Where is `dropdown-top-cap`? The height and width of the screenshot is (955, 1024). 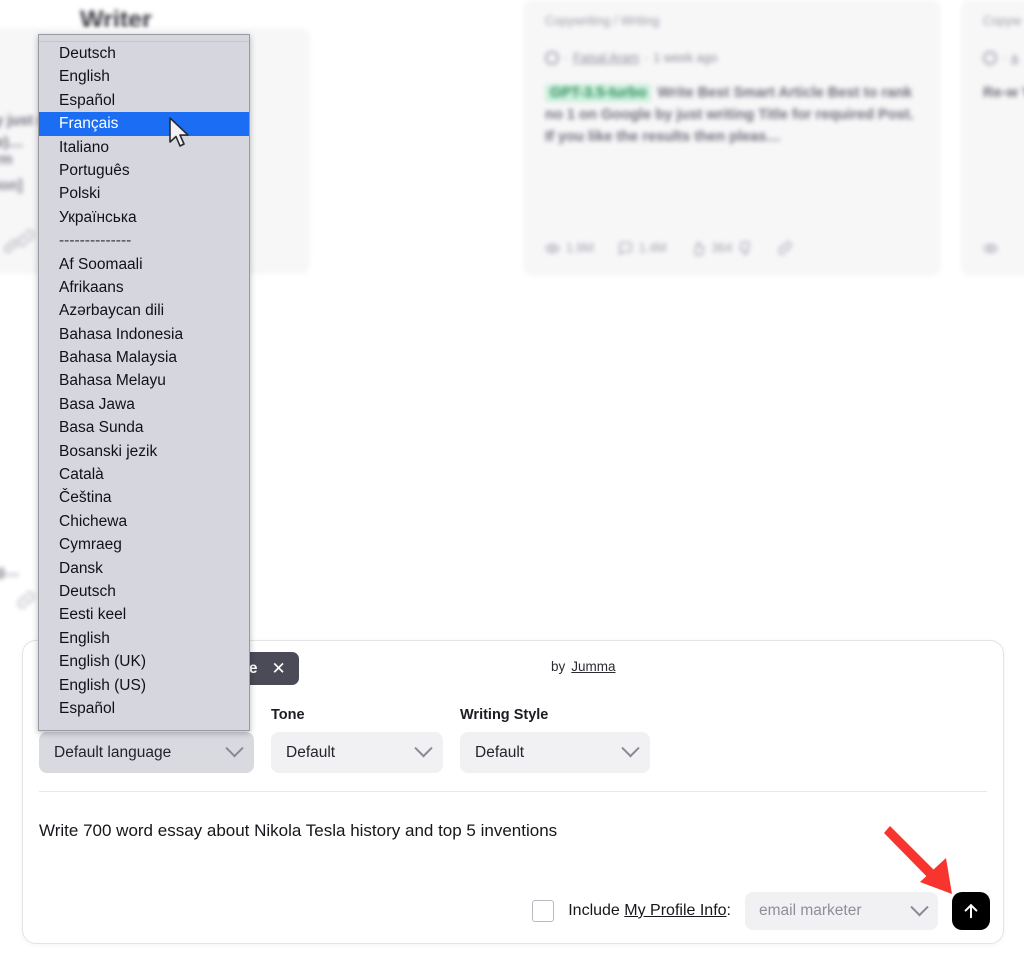
dropdown-top-cap is located at coordinates (144, 38).